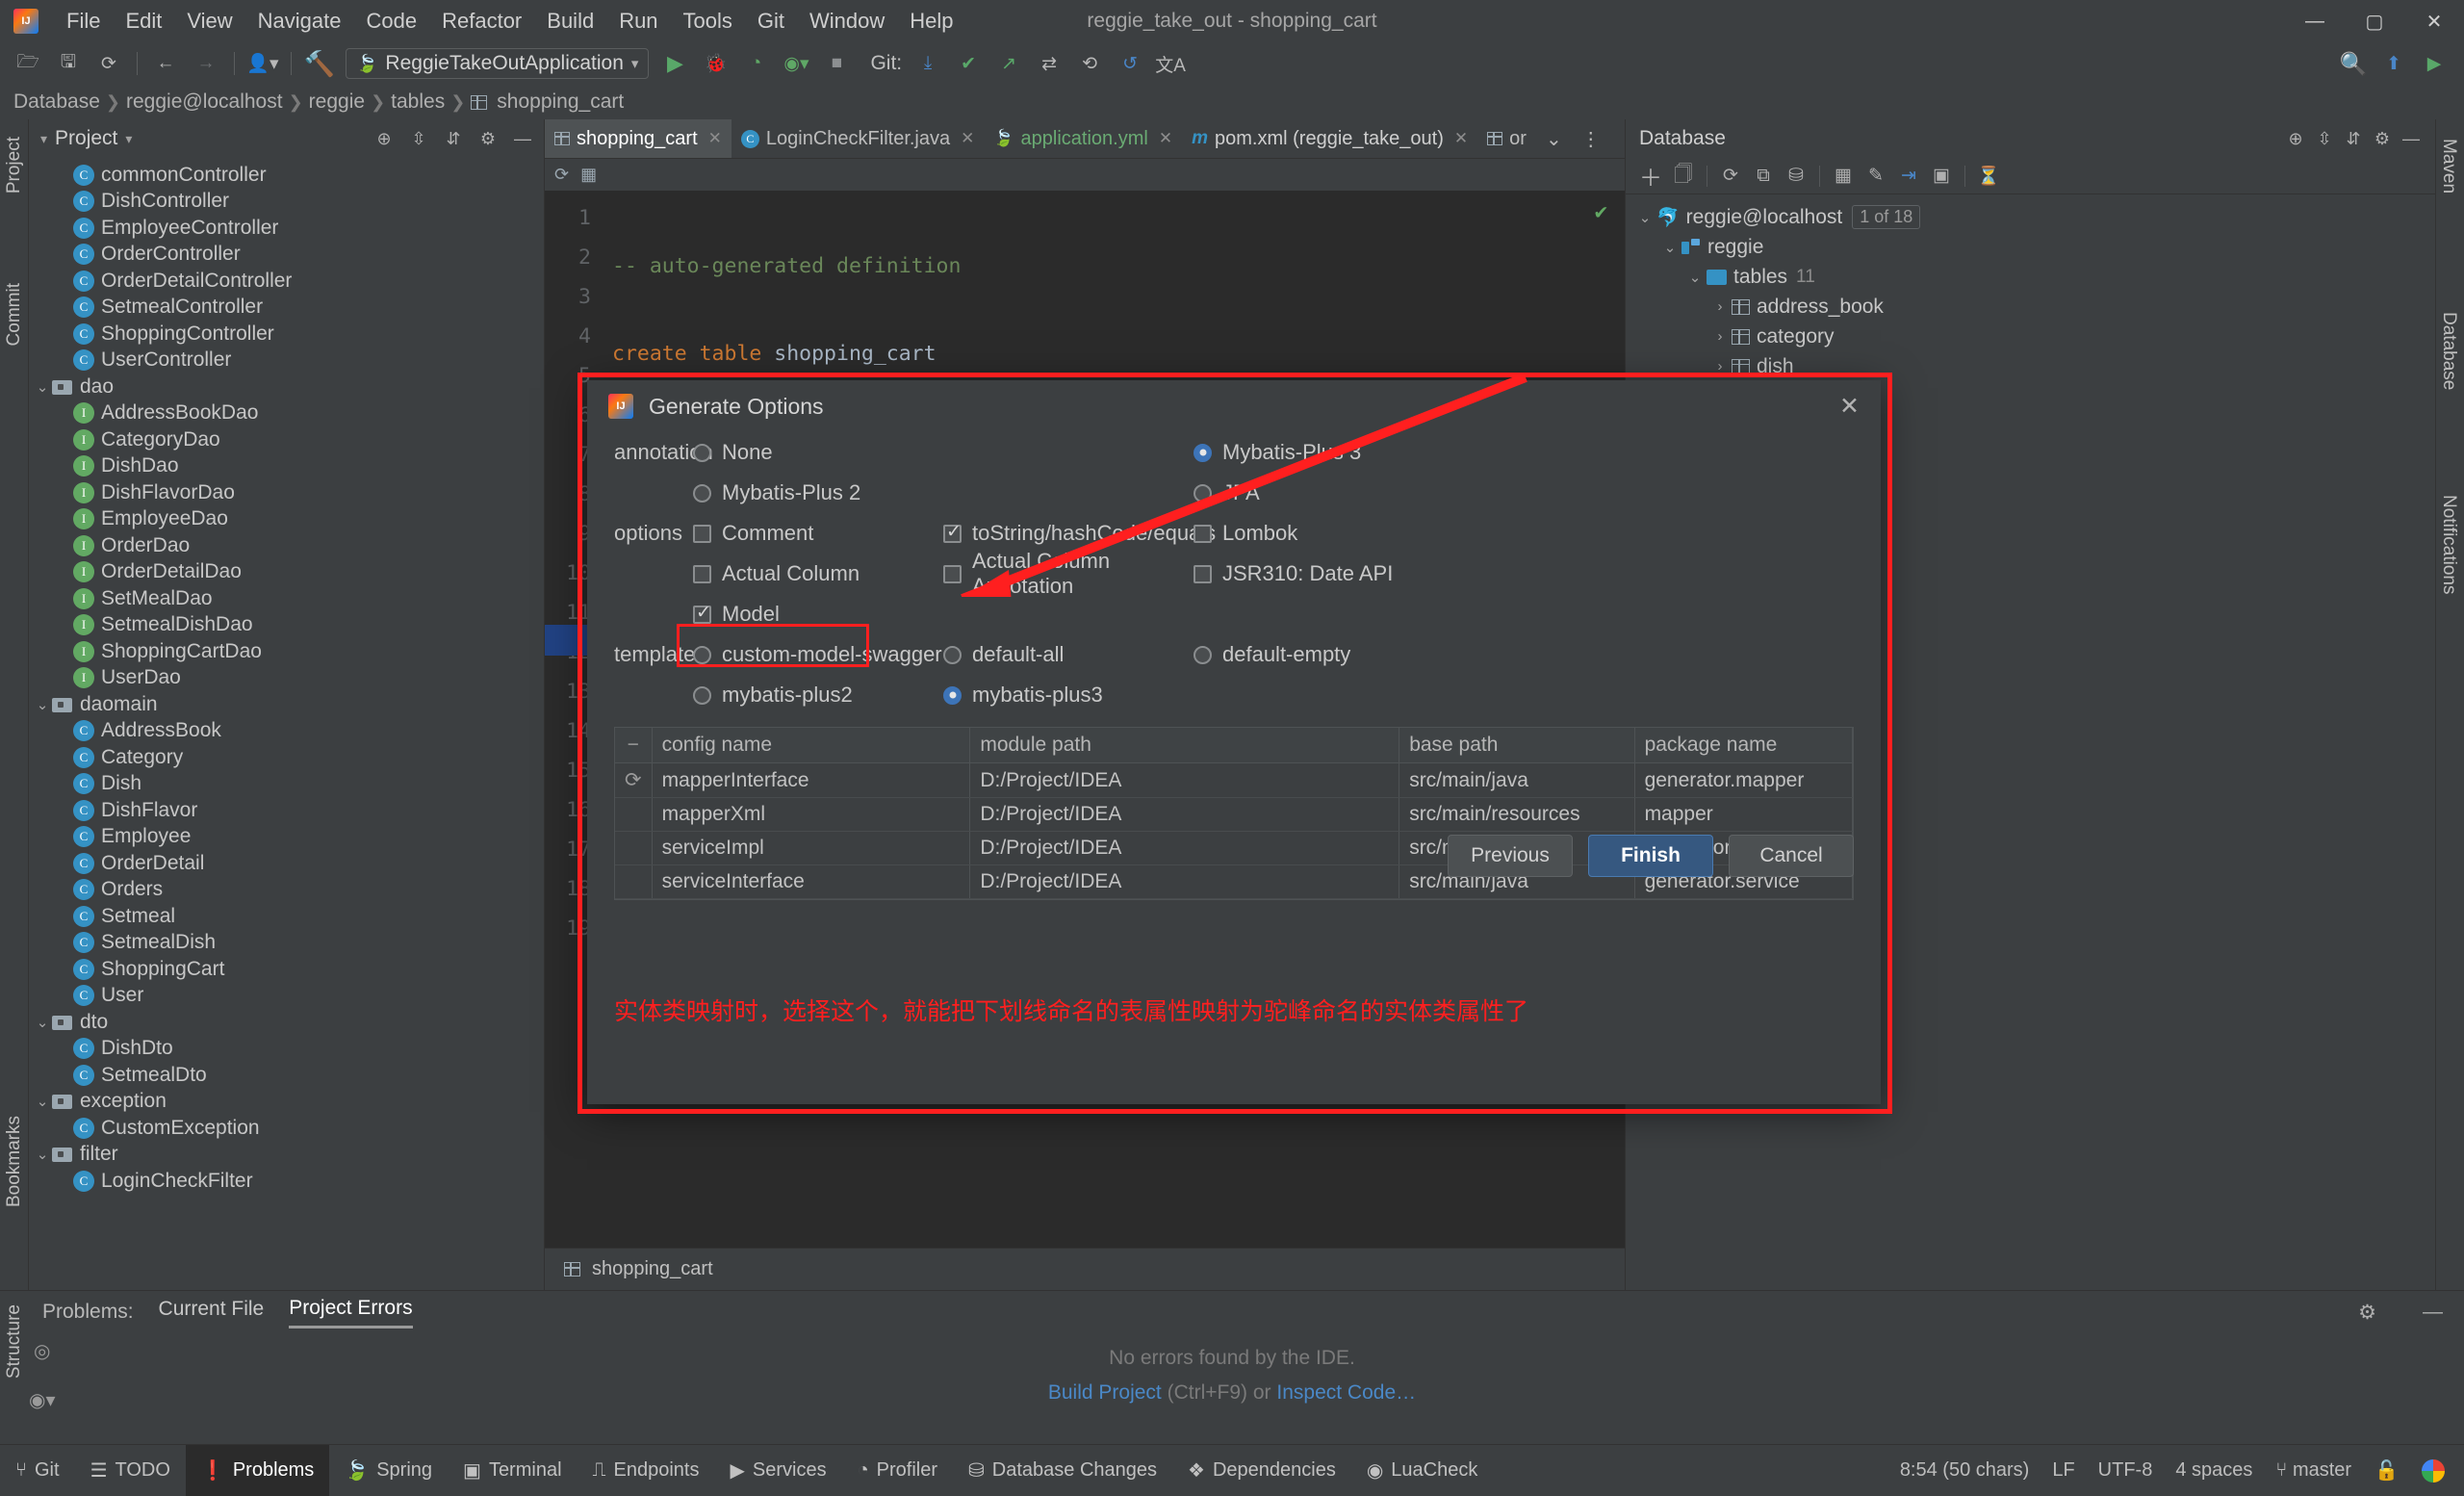  What do you see at coordinates (1650, 177) in the screenshot?
I see `add-icon: ＋` at bounding box center [1650, 177].